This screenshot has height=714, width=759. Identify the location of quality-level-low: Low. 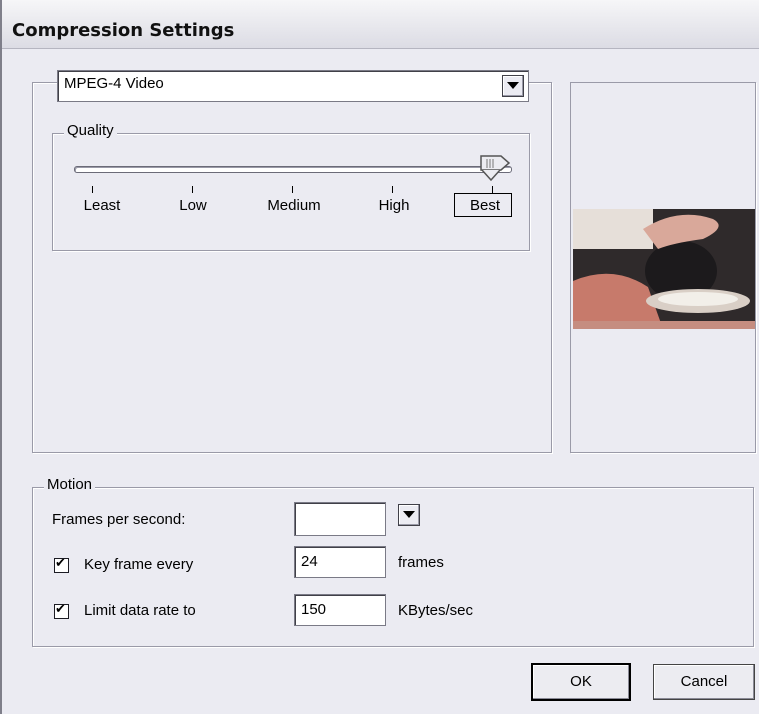
(193, 205).